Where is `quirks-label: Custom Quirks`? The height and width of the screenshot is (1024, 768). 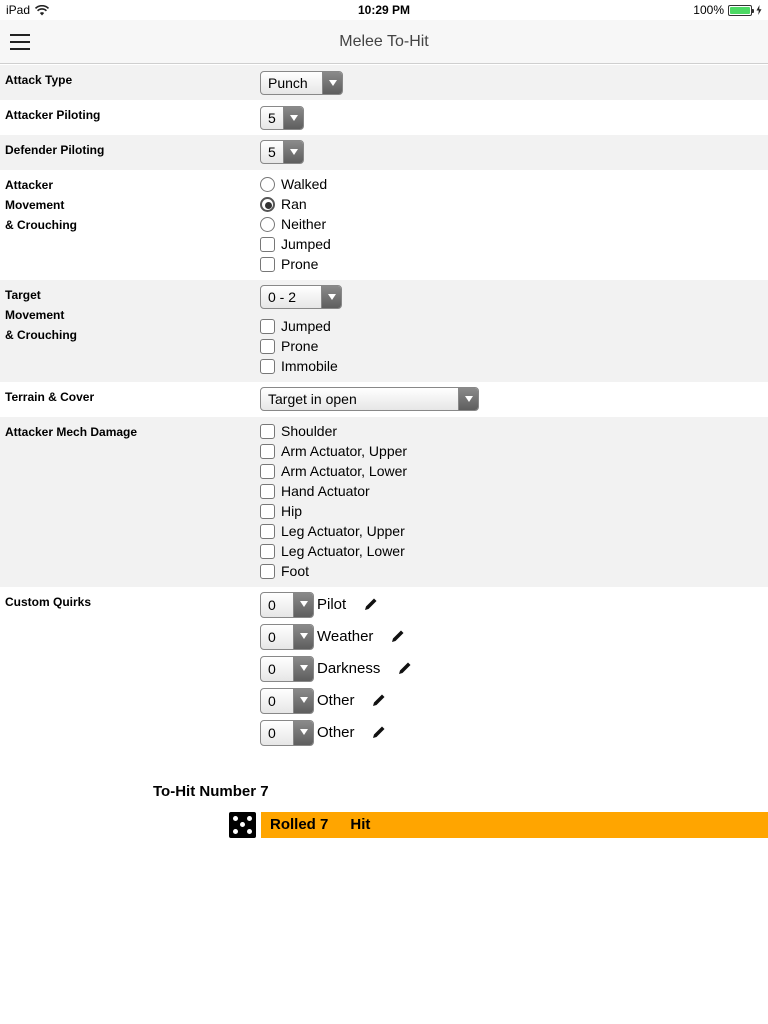
quirks-label: Custom Quirks is located at coordinates (48, 602).